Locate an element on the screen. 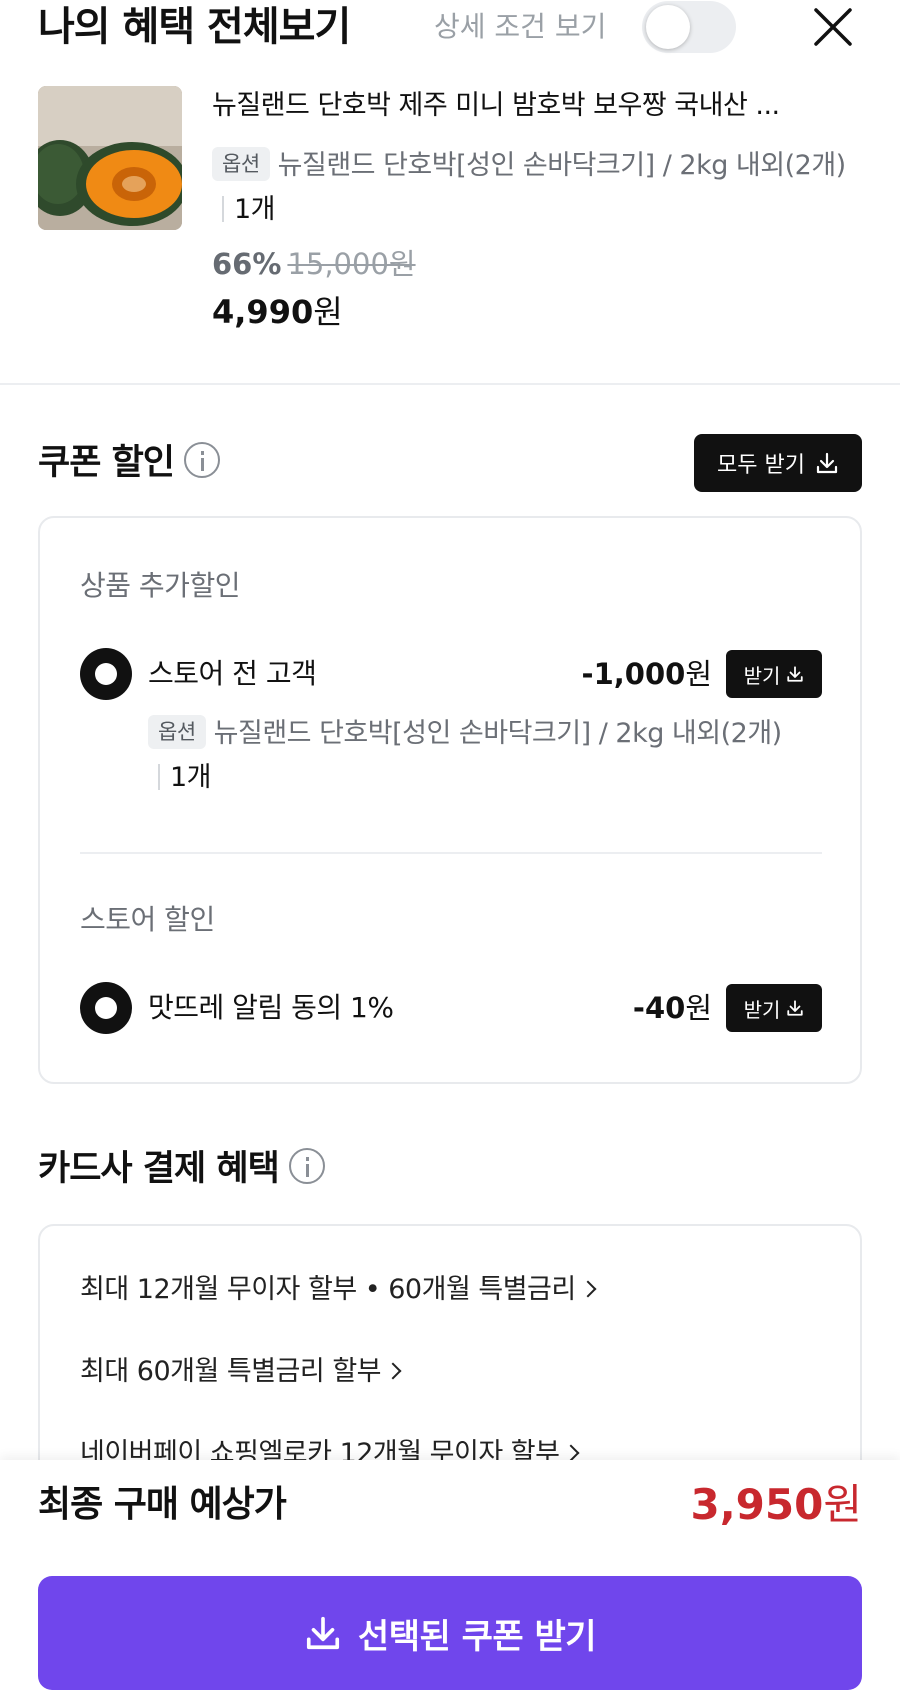 This screenshot has width=900, height=1692. final-price: 4,990원 is located at coordinates (277, 312).